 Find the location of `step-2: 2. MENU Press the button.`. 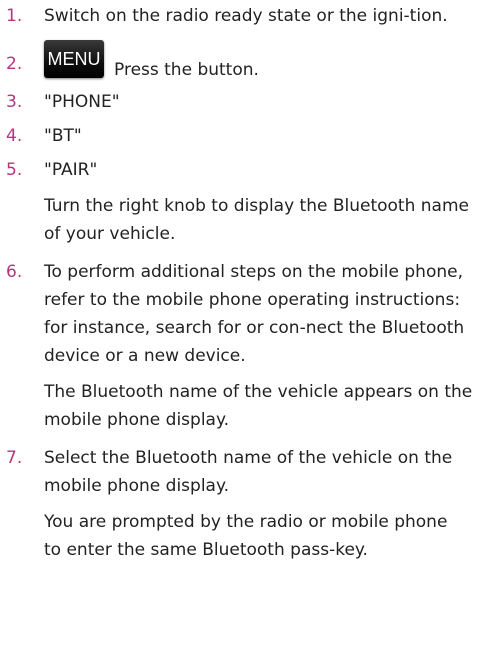

step-2: 2. MENU Press the button. is located at coordinates (246, 62).